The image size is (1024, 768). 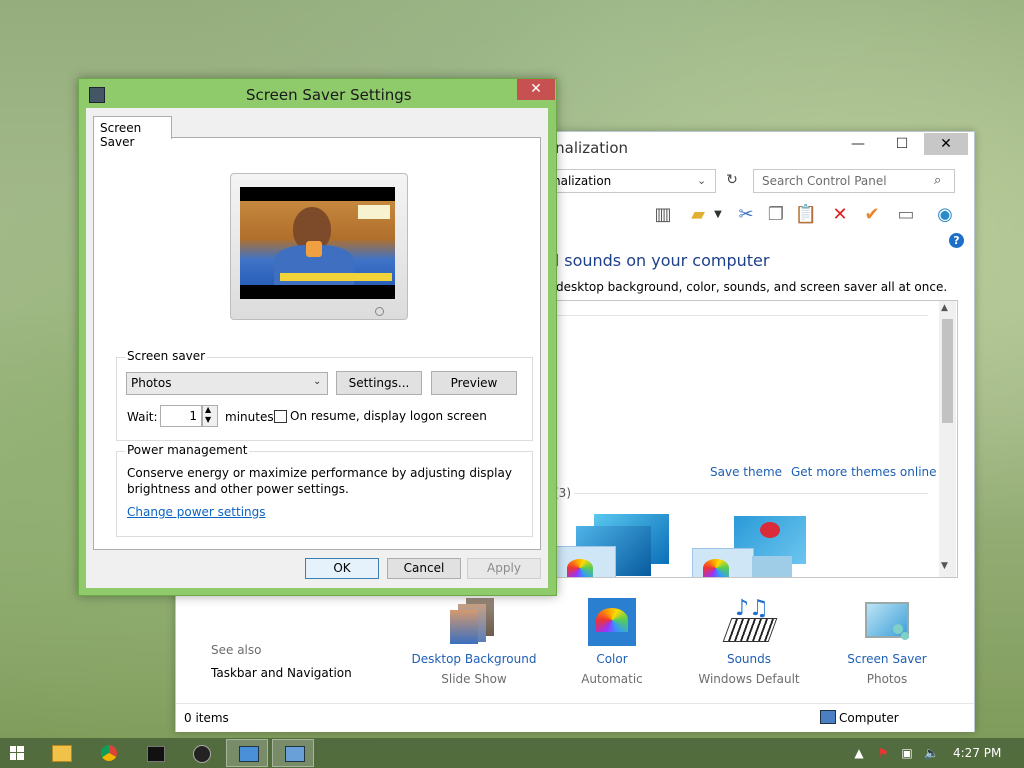 I want to click on change-power-settings-link: Change power settings, so click(x=196, y=512).